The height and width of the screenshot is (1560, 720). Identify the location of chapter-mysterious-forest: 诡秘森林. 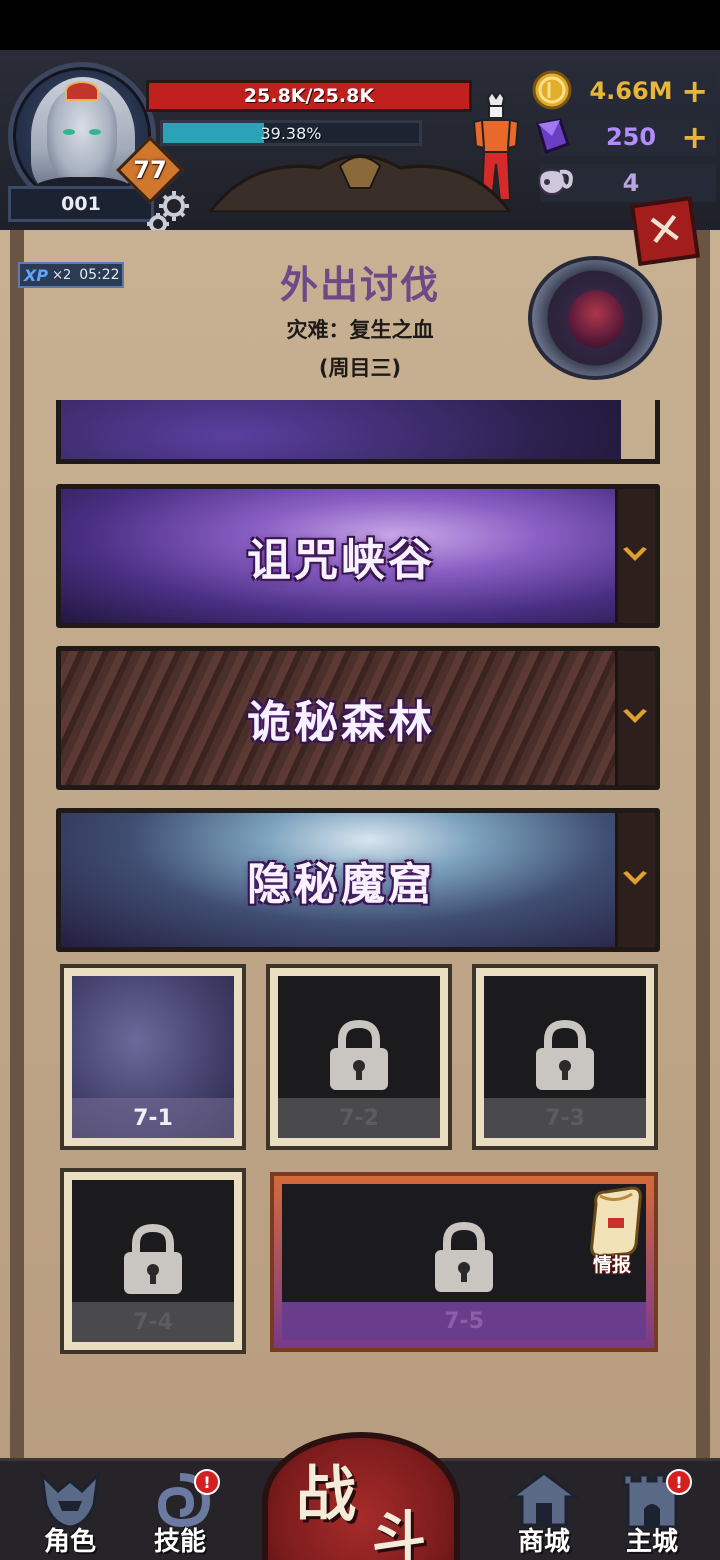
(358, 718).